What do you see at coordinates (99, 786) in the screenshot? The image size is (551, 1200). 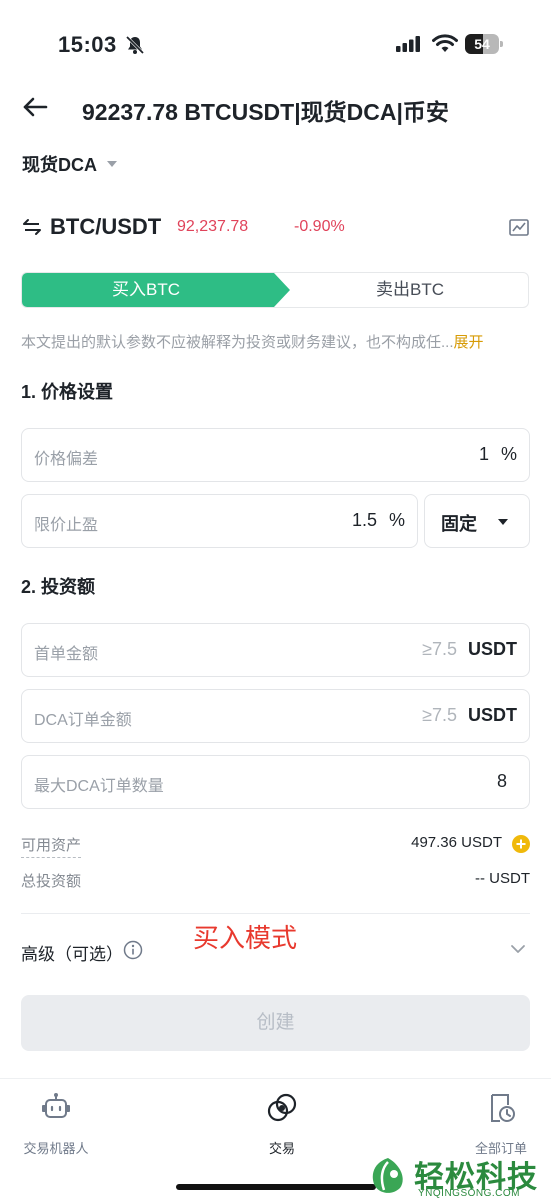 I see `max-dca-orders-label: 最大DCA订单数量` at bounding box center [99, 786].